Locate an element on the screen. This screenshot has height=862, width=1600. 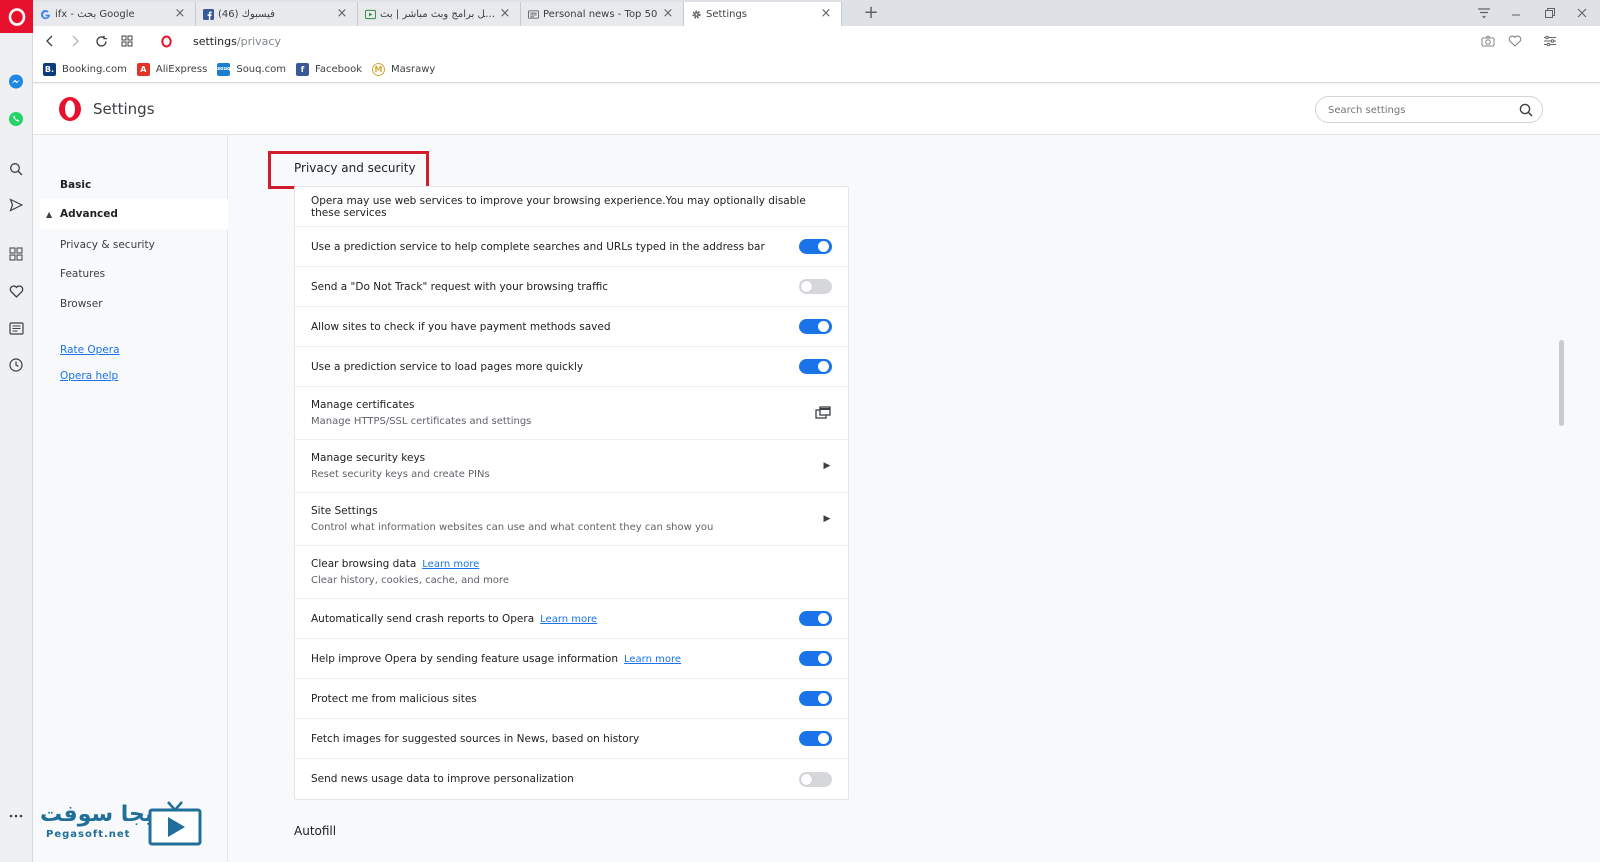
send-icon is located at coordinates (16, 205).